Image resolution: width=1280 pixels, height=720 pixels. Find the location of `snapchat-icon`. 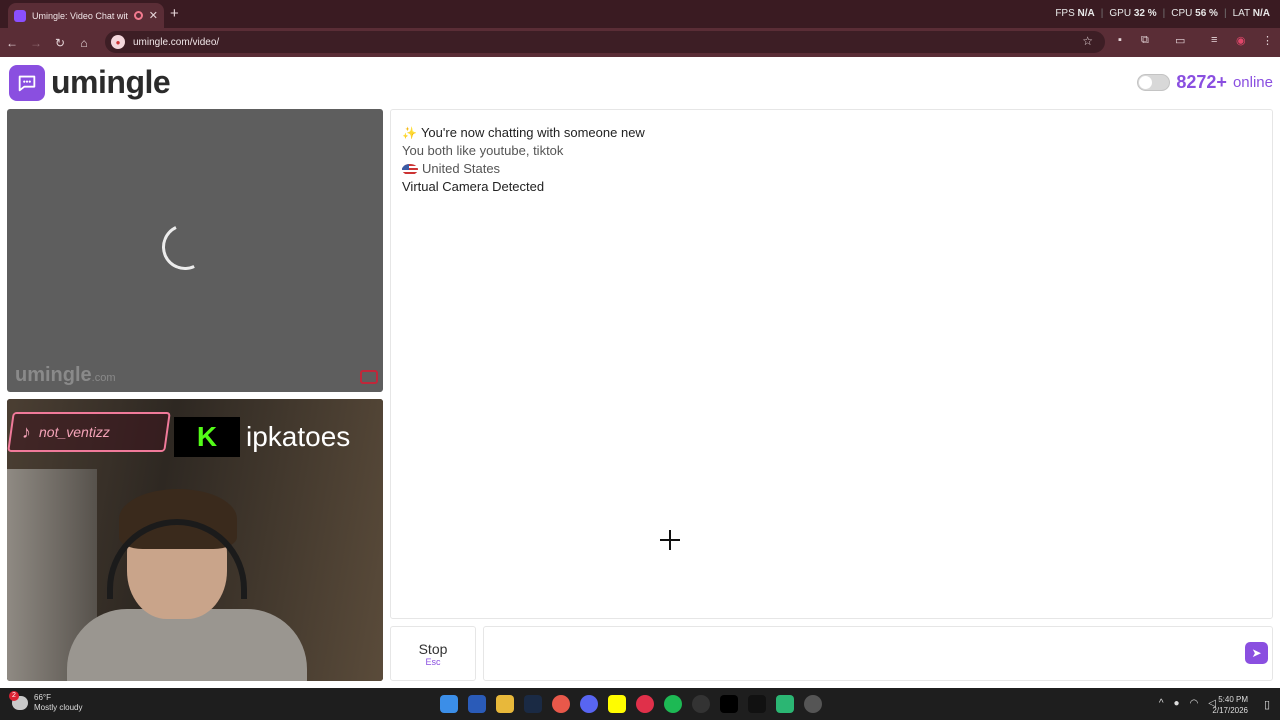

snapchat-icon is located at coordinates (617, 704).